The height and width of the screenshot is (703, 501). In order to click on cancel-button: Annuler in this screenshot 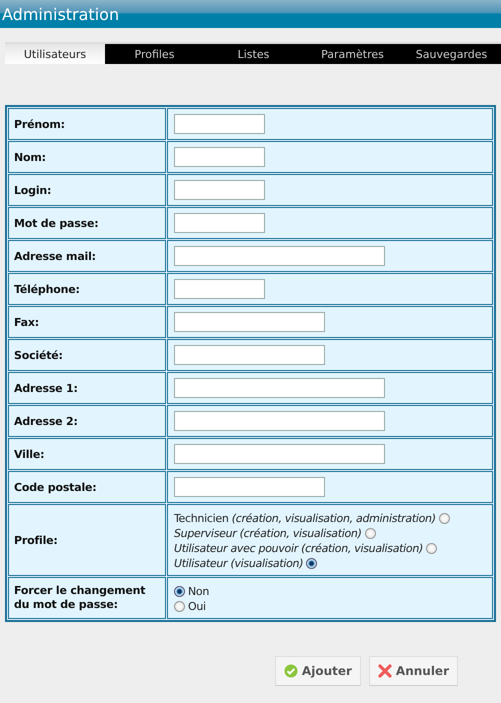, I will do `click(413, 671)`.